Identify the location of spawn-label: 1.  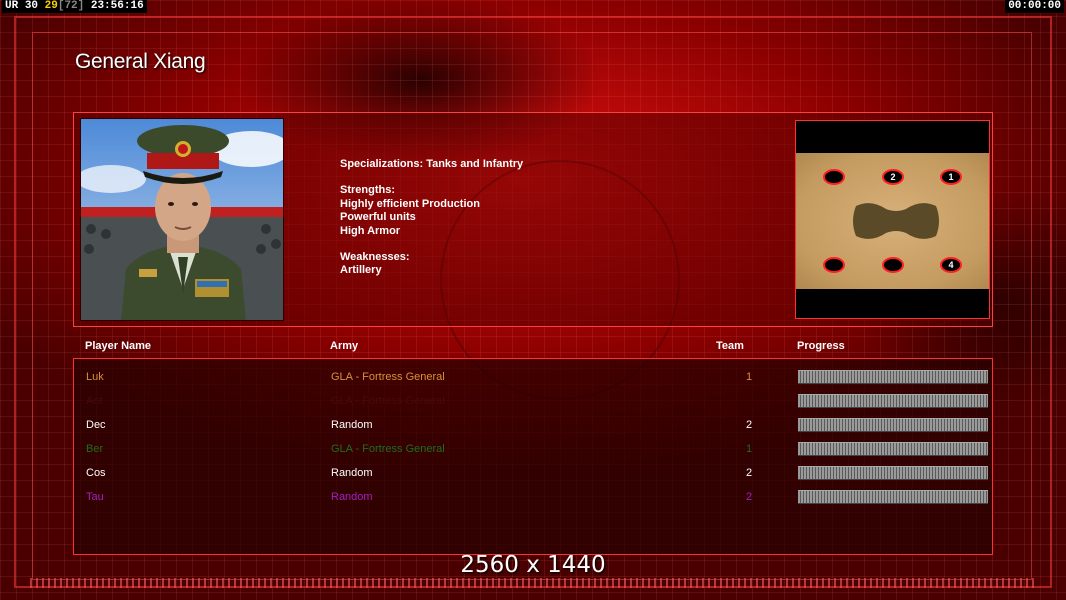
(950, 177).